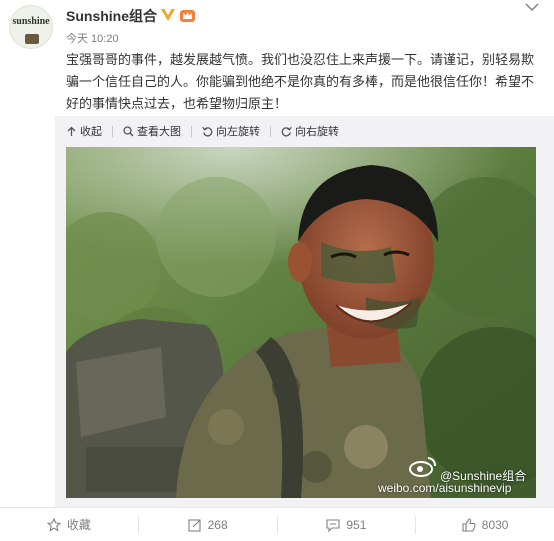 This screenshot has height=541, width=554. I want to click on favorite-button: 收藏, so click(69, 524).